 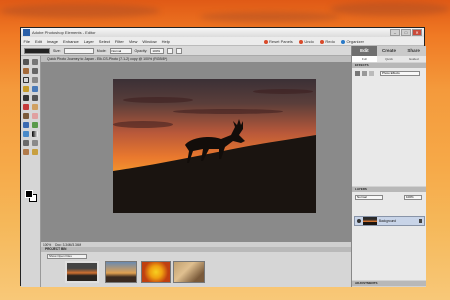 What do you see at coordinates (35, 107) in the screenshot?
I see `spot-healing-tool-icon` at bounding box center [35, 107].